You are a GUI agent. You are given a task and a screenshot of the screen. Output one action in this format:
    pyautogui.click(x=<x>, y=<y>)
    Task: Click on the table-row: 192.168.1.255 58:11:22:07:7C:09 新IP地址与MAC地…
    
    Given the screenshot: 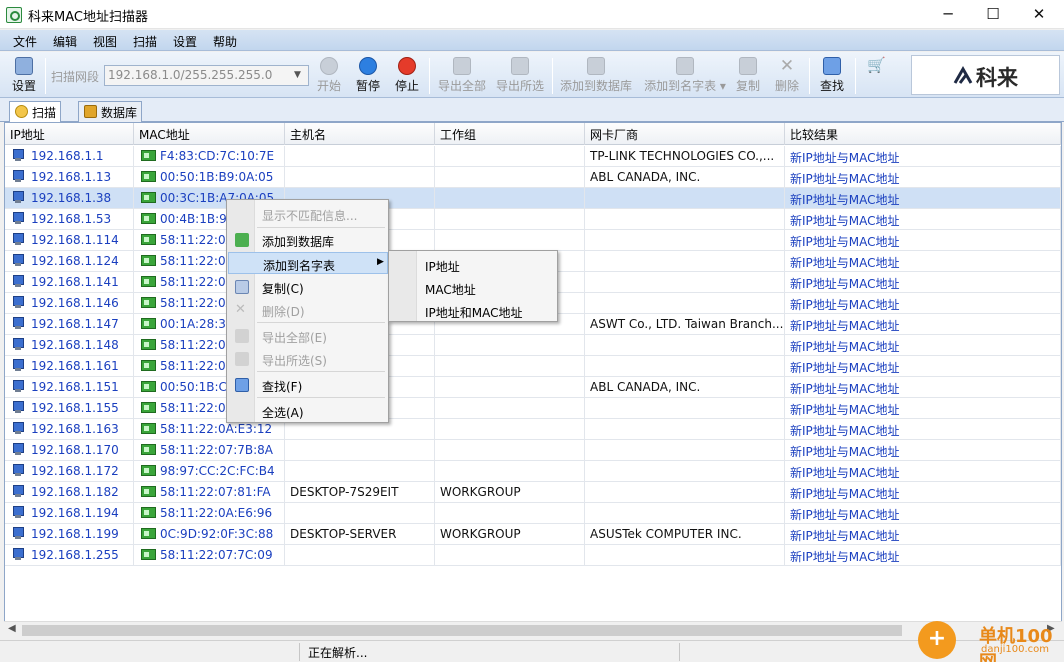 What is the action you would take?
    pyautogui.click(x=533, y=555)
    